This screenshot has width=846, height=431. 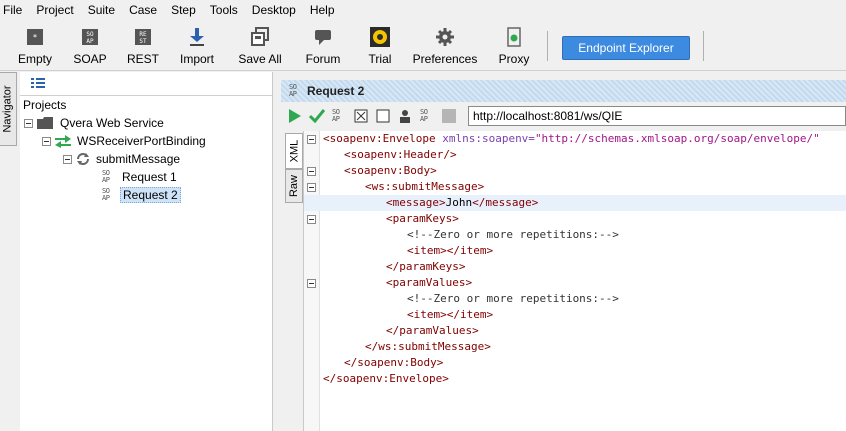 I want to click on menu-suite: Suite, so click(x=101, y=10).